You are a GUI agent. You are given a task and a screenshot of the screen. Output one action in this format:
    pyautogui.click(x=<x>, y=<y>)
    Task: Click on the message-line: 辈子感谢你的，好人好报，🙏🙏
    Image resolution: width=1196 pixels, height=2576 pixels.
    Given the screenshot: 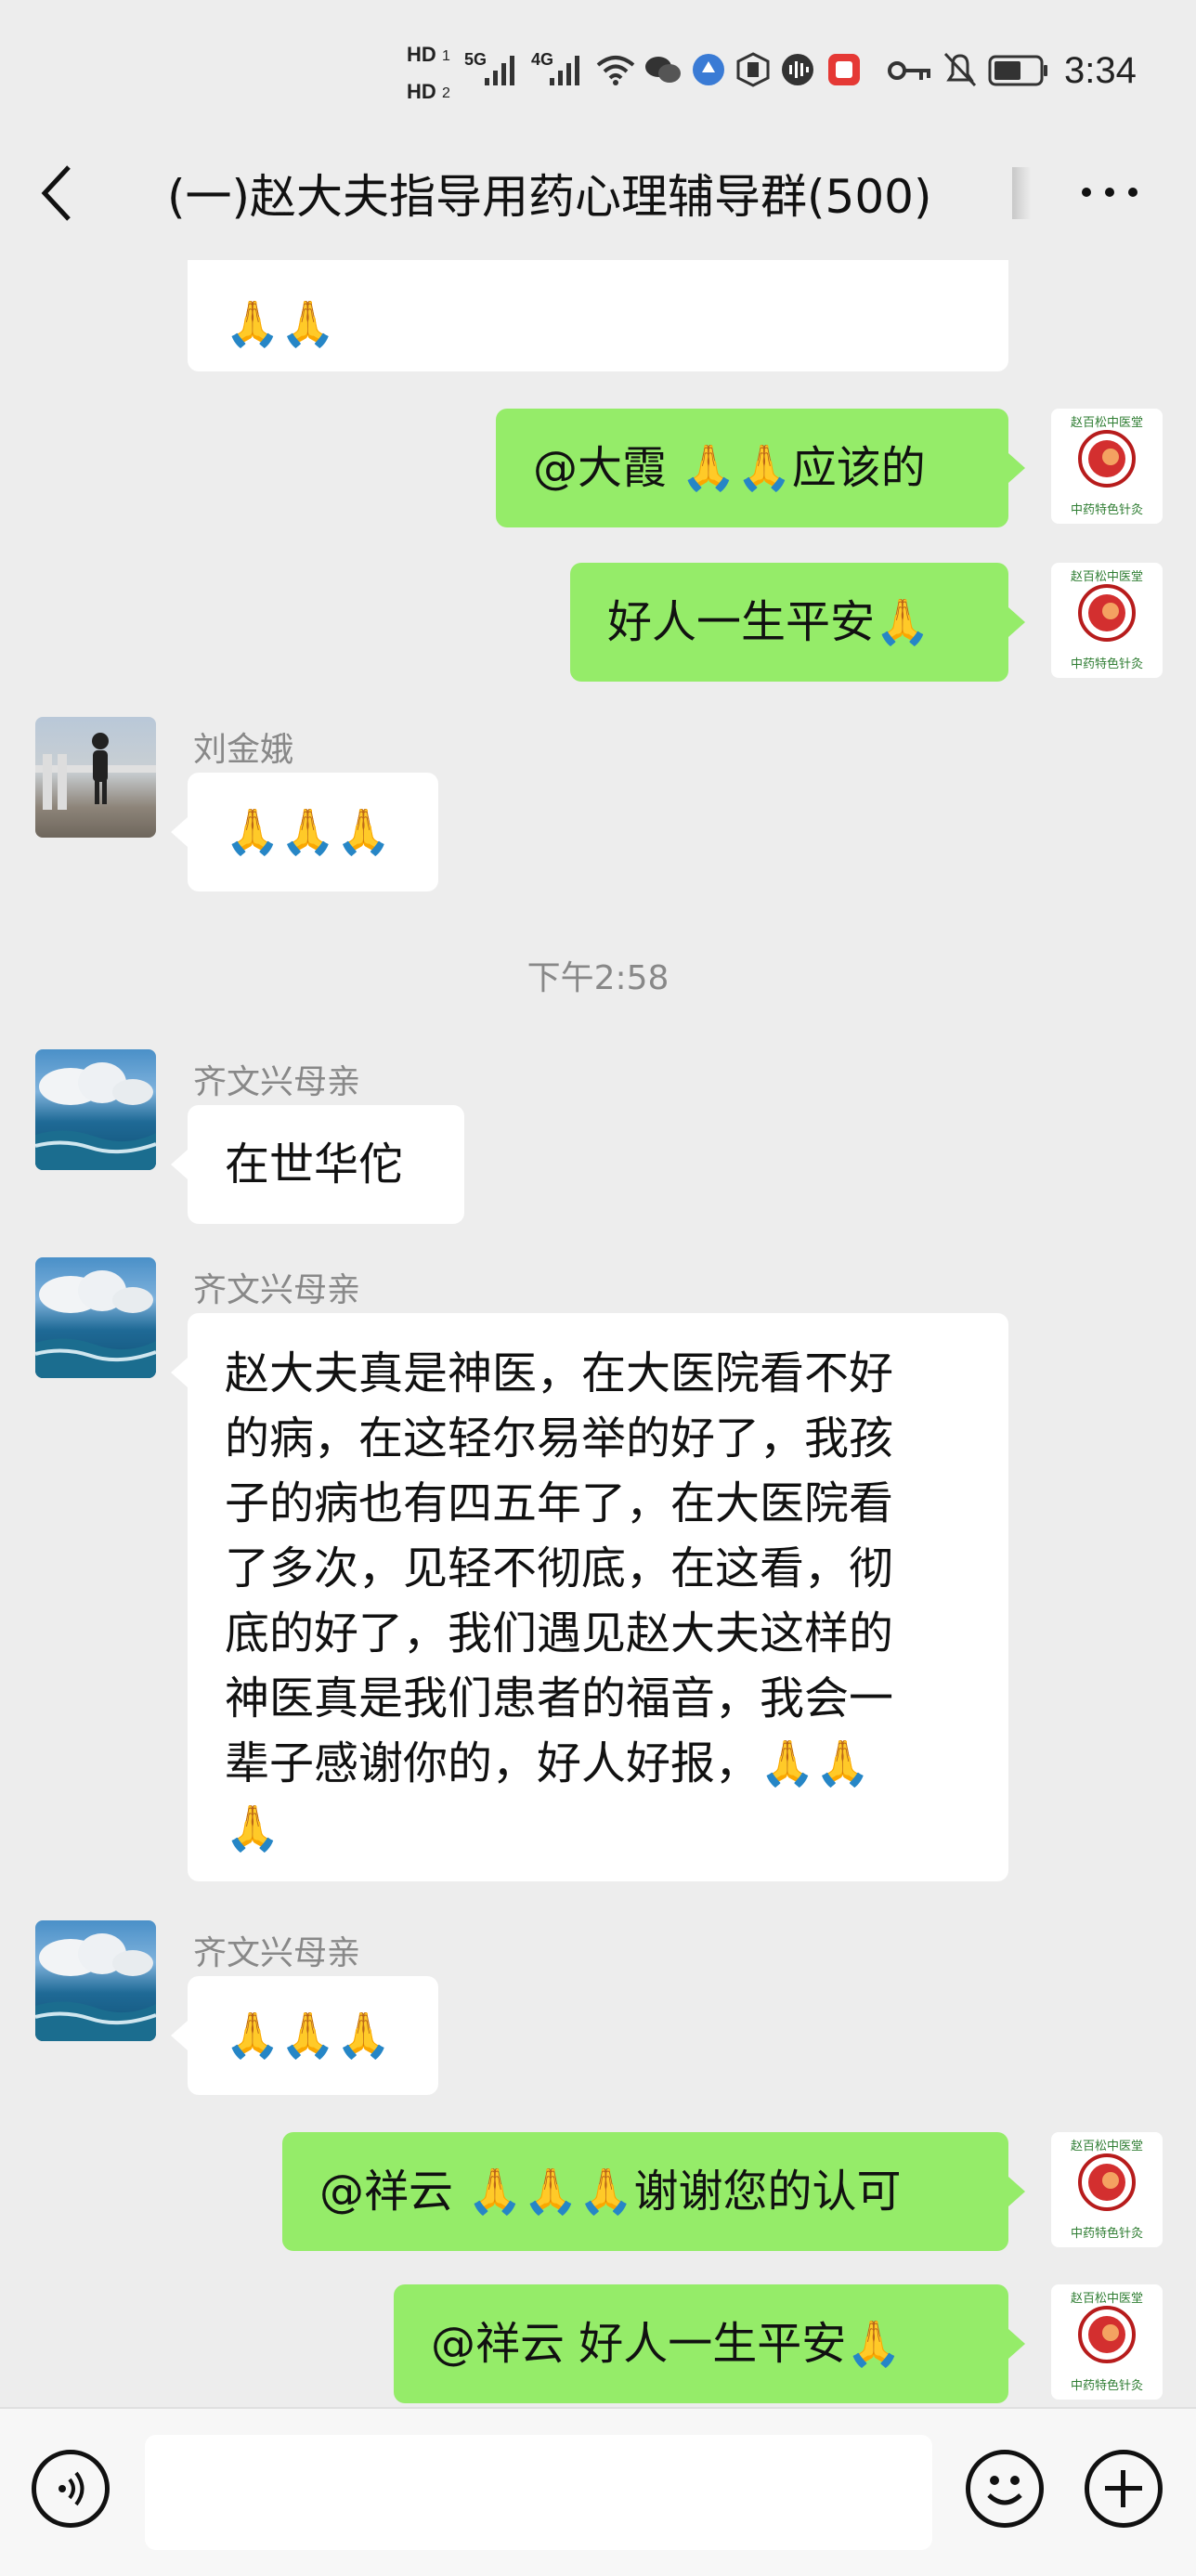 What is the action you would take?
    pyautogui.click(x=548, y=1763)
    